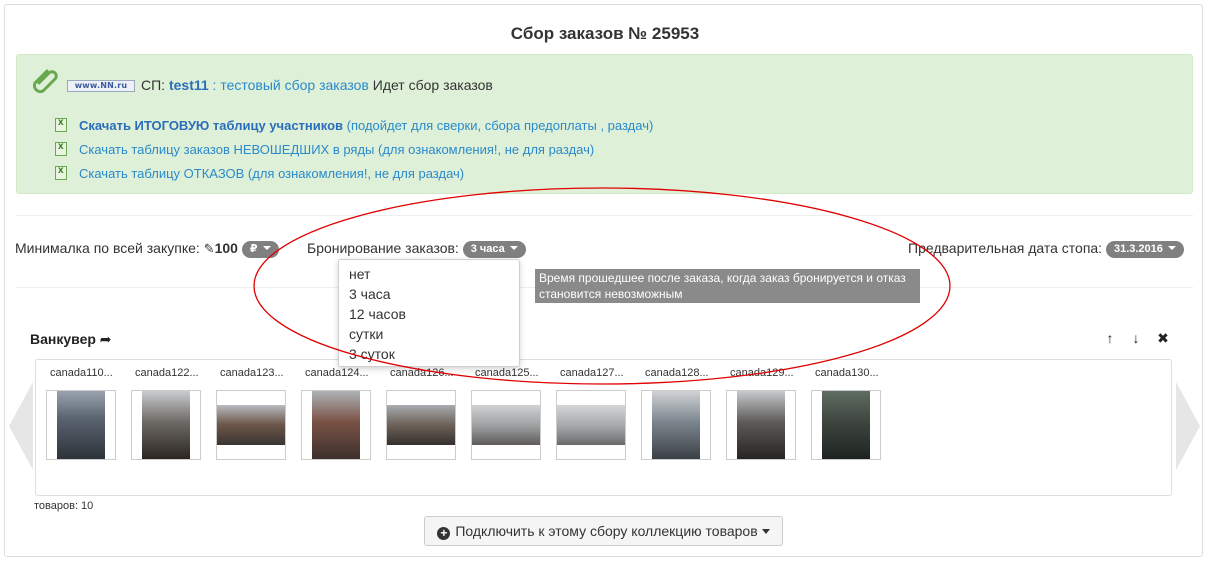 This screenshot has height=569, width=1210. I want to click on minimum-order-group: Минималка по всей закупке: ✎100 ₽, so click(147, 249).